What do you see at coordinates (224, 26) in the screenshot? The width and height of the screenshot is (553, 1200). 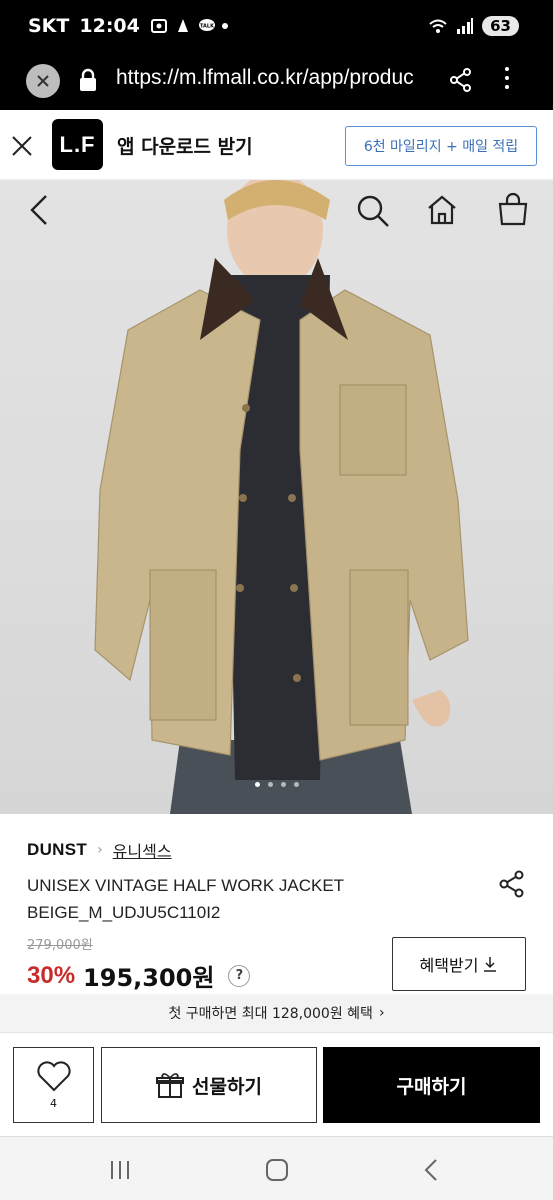 I see `more-notifications-dot` at bounding box center [224, 26].